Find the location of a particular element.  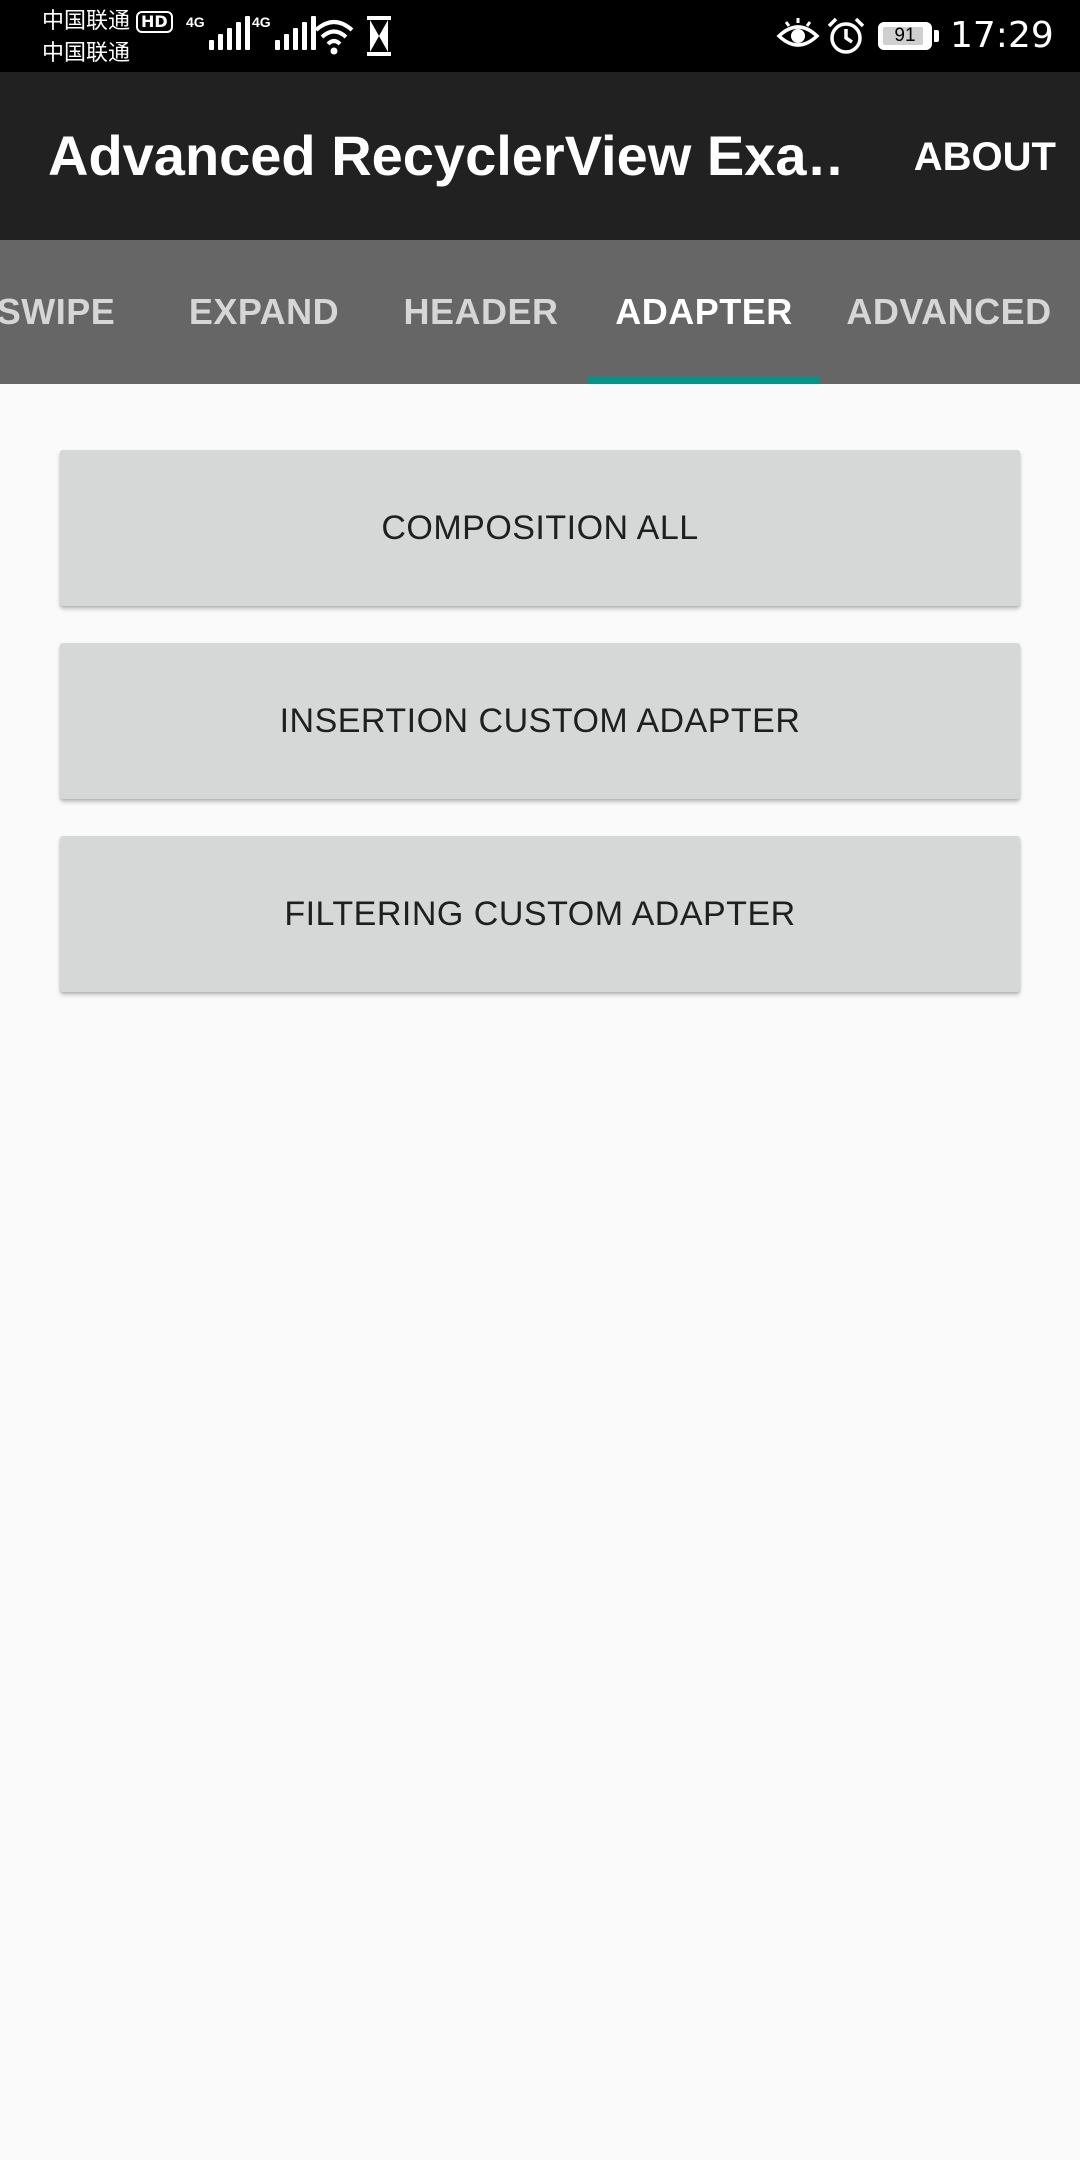

carrier-1-label: 中国联通 is located at coordinates (86, 21).